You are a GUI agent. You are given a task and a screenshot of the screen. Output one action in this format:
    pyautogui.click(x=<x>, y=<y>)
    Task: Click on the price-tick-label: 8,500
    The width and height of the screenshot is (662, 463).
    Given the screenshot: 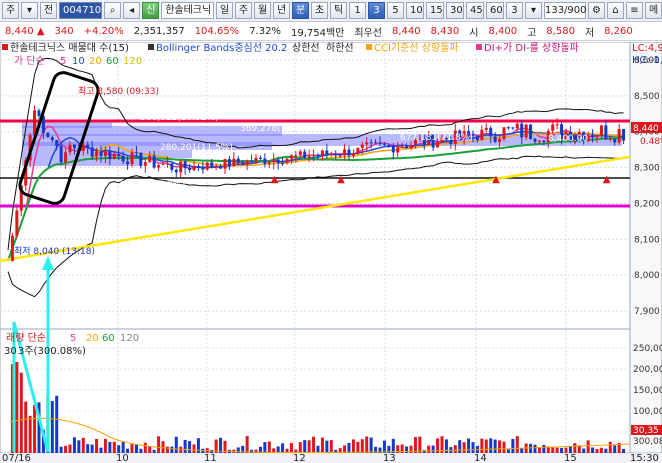 What is the action you would take?
    pyautogui.click(x=647, y=97)
    